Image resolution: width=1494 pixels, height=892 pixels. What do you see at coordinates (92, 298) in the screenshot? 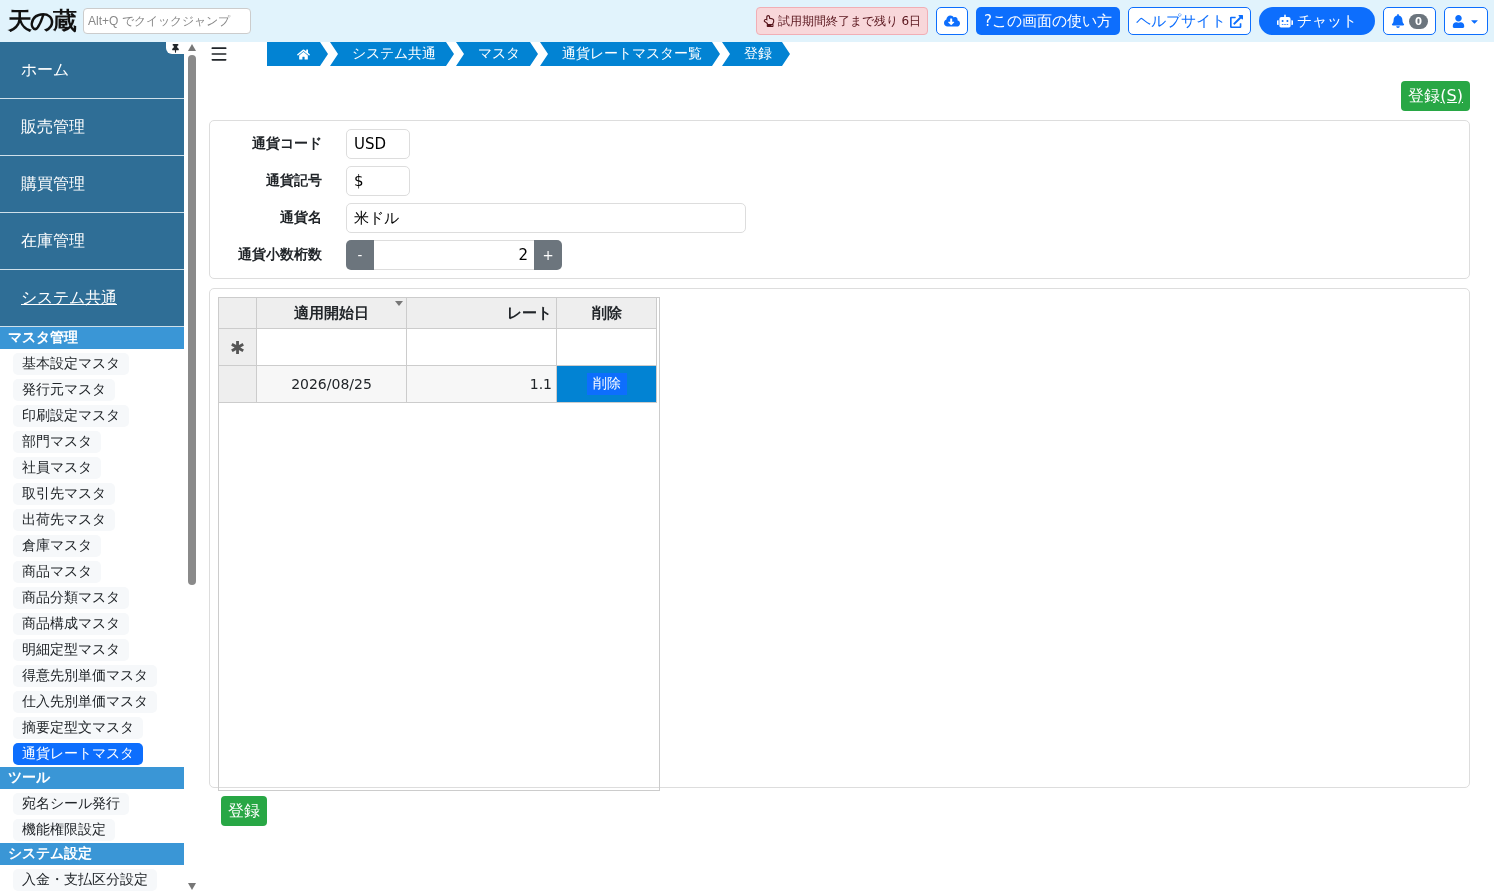
I see `sidebar-item: システム共通` at bounding box center [92, 298].